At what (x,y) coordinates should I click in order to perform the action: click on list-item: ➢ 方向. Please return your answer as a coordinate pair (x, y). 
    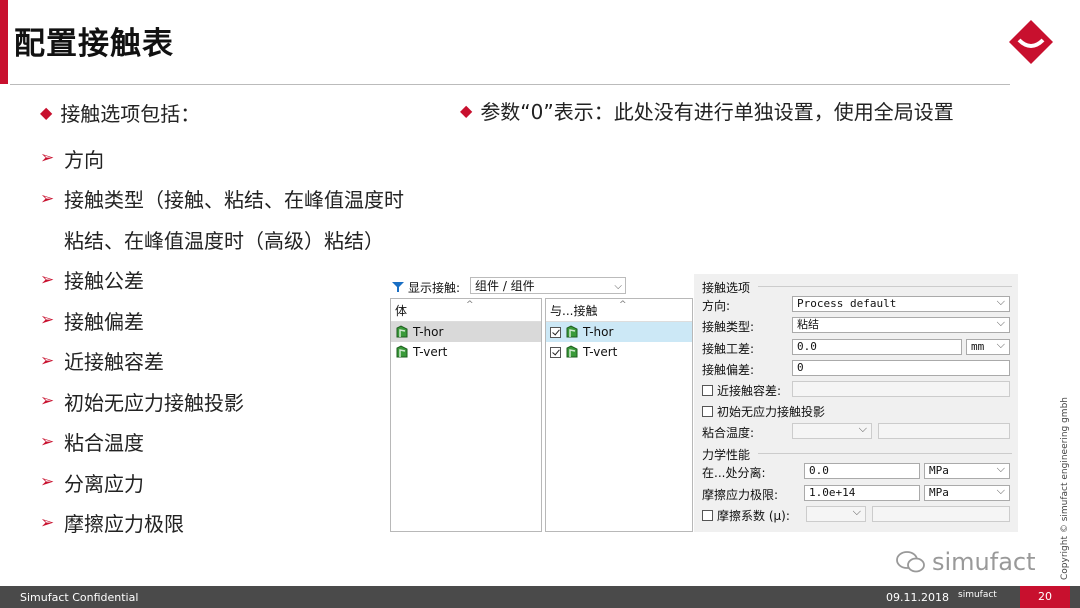
    Looking at the image, I should click on (72, 159).